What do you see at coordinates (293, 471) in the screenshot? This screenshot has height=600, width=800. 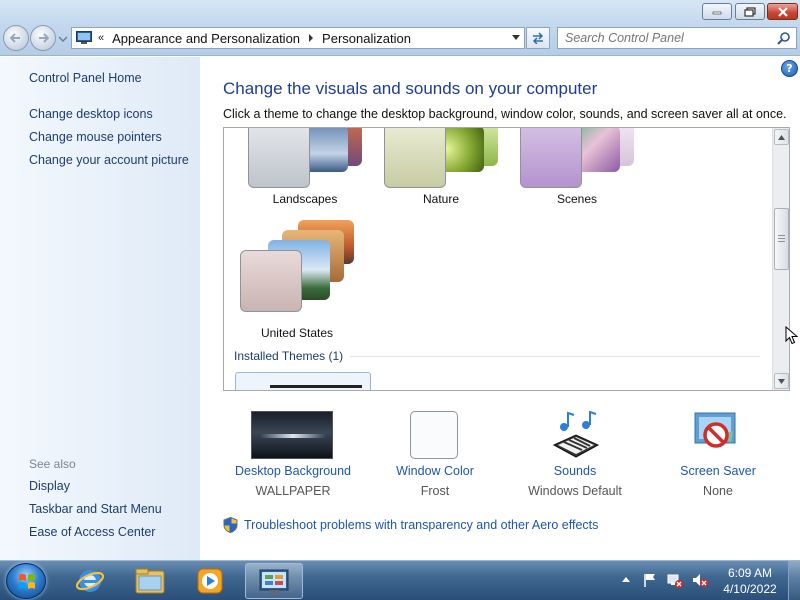 I see `desktop-background-link: Desktop Background` at bounding box center [293, 471].